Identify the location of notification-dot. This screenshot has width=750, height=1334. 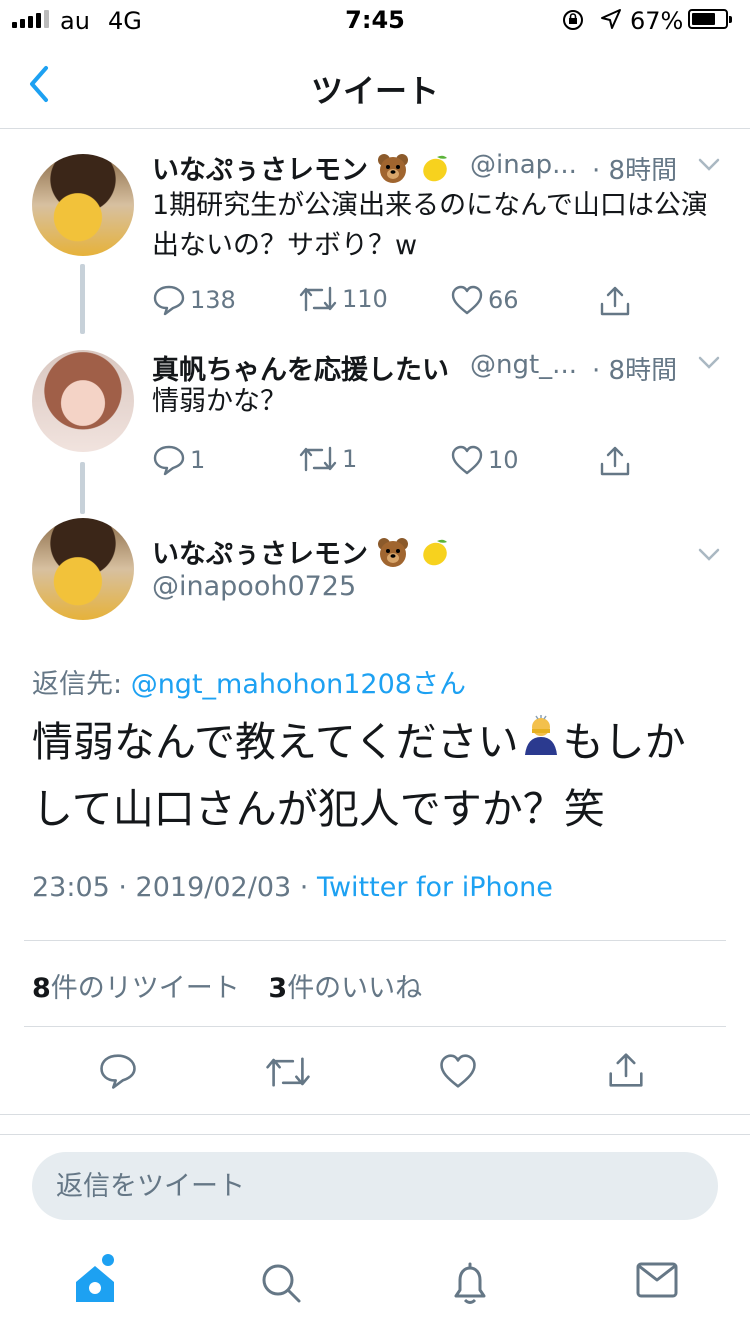
(108, 1260).